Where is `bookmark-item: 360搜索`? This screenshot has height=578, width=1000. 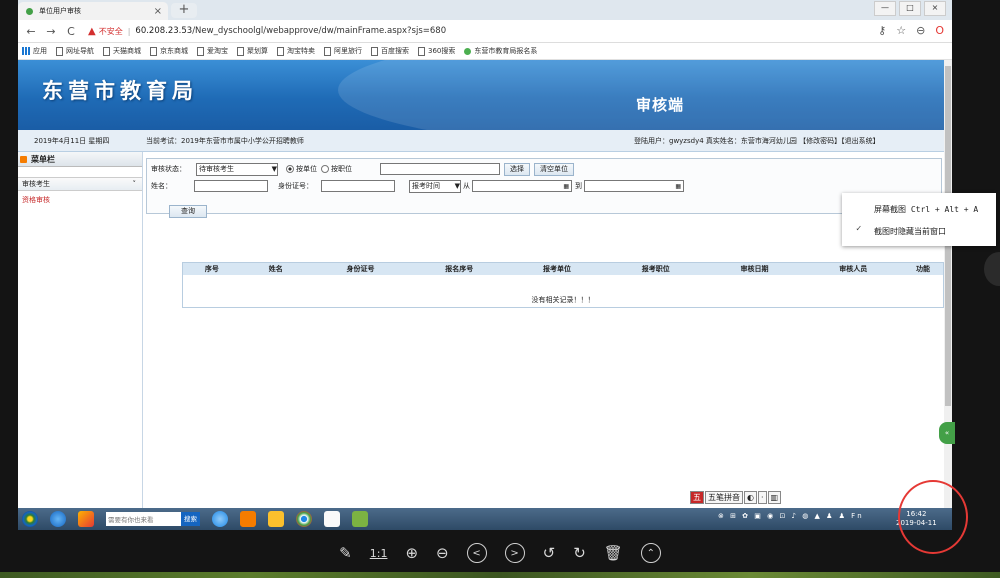 bookmark-item: 360搜索 is located at coordinates (436, 51).